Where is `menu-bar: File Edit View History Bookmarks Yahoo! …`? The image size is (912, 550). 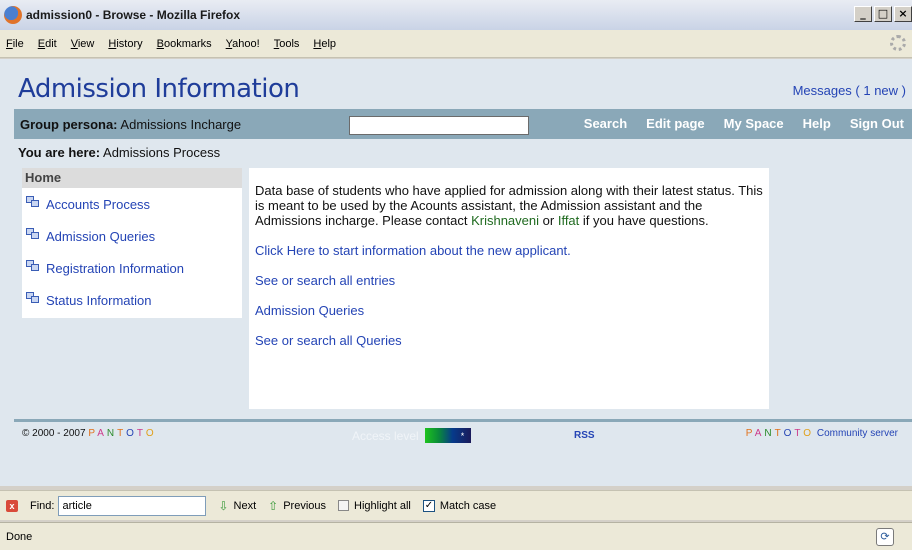 menu-bar: File Edit View History Bookmarks Yahoo! … is located at coordinates (456, 44).